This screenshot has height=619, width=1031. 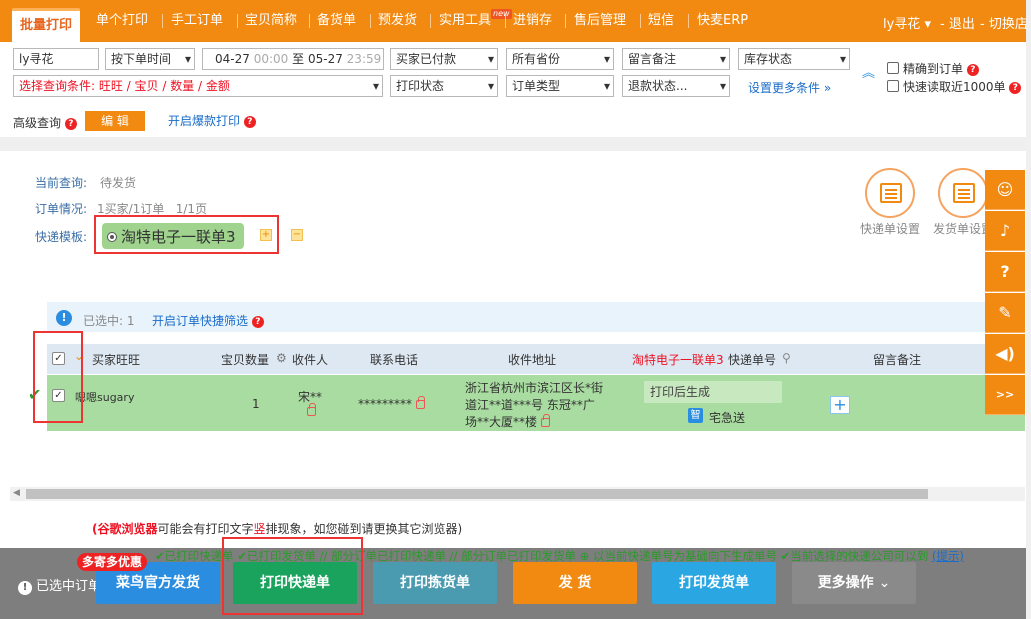 What do you see at coordinates (897, 360) in the screenshot?
I see `col-remark: 留言备注` at bounding box center [897, 360].